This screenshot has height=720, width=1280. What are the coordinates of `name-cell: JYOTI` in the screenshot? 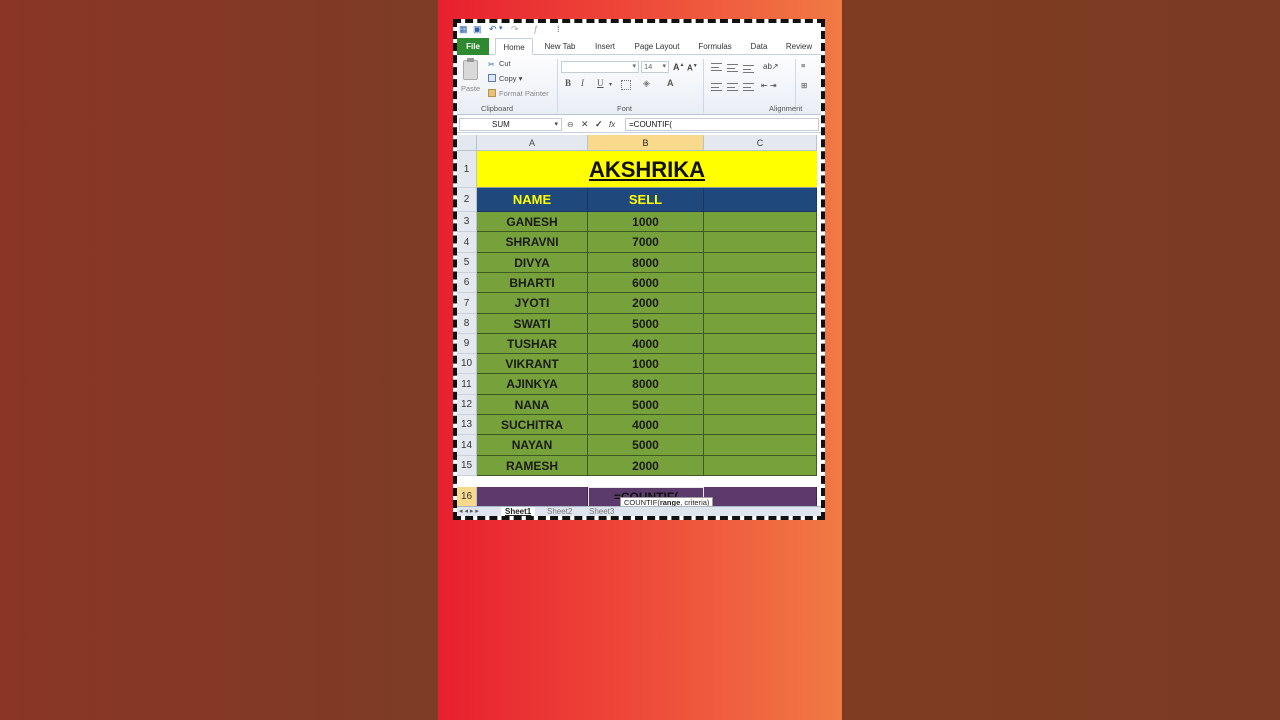 It's located at (532, 303).